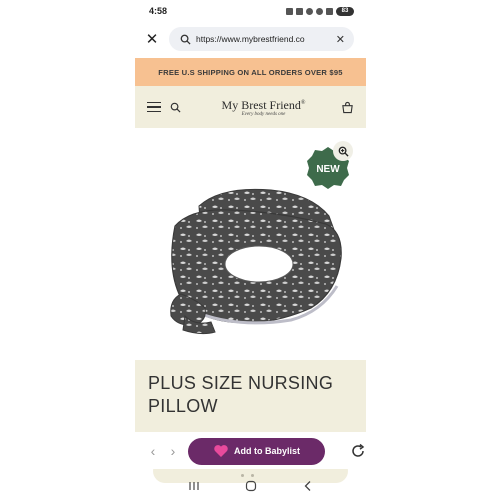 The height and width of the screenshot is (500, 500). I want to click on brand-tagline: Every body needs one, so click(263, 114).